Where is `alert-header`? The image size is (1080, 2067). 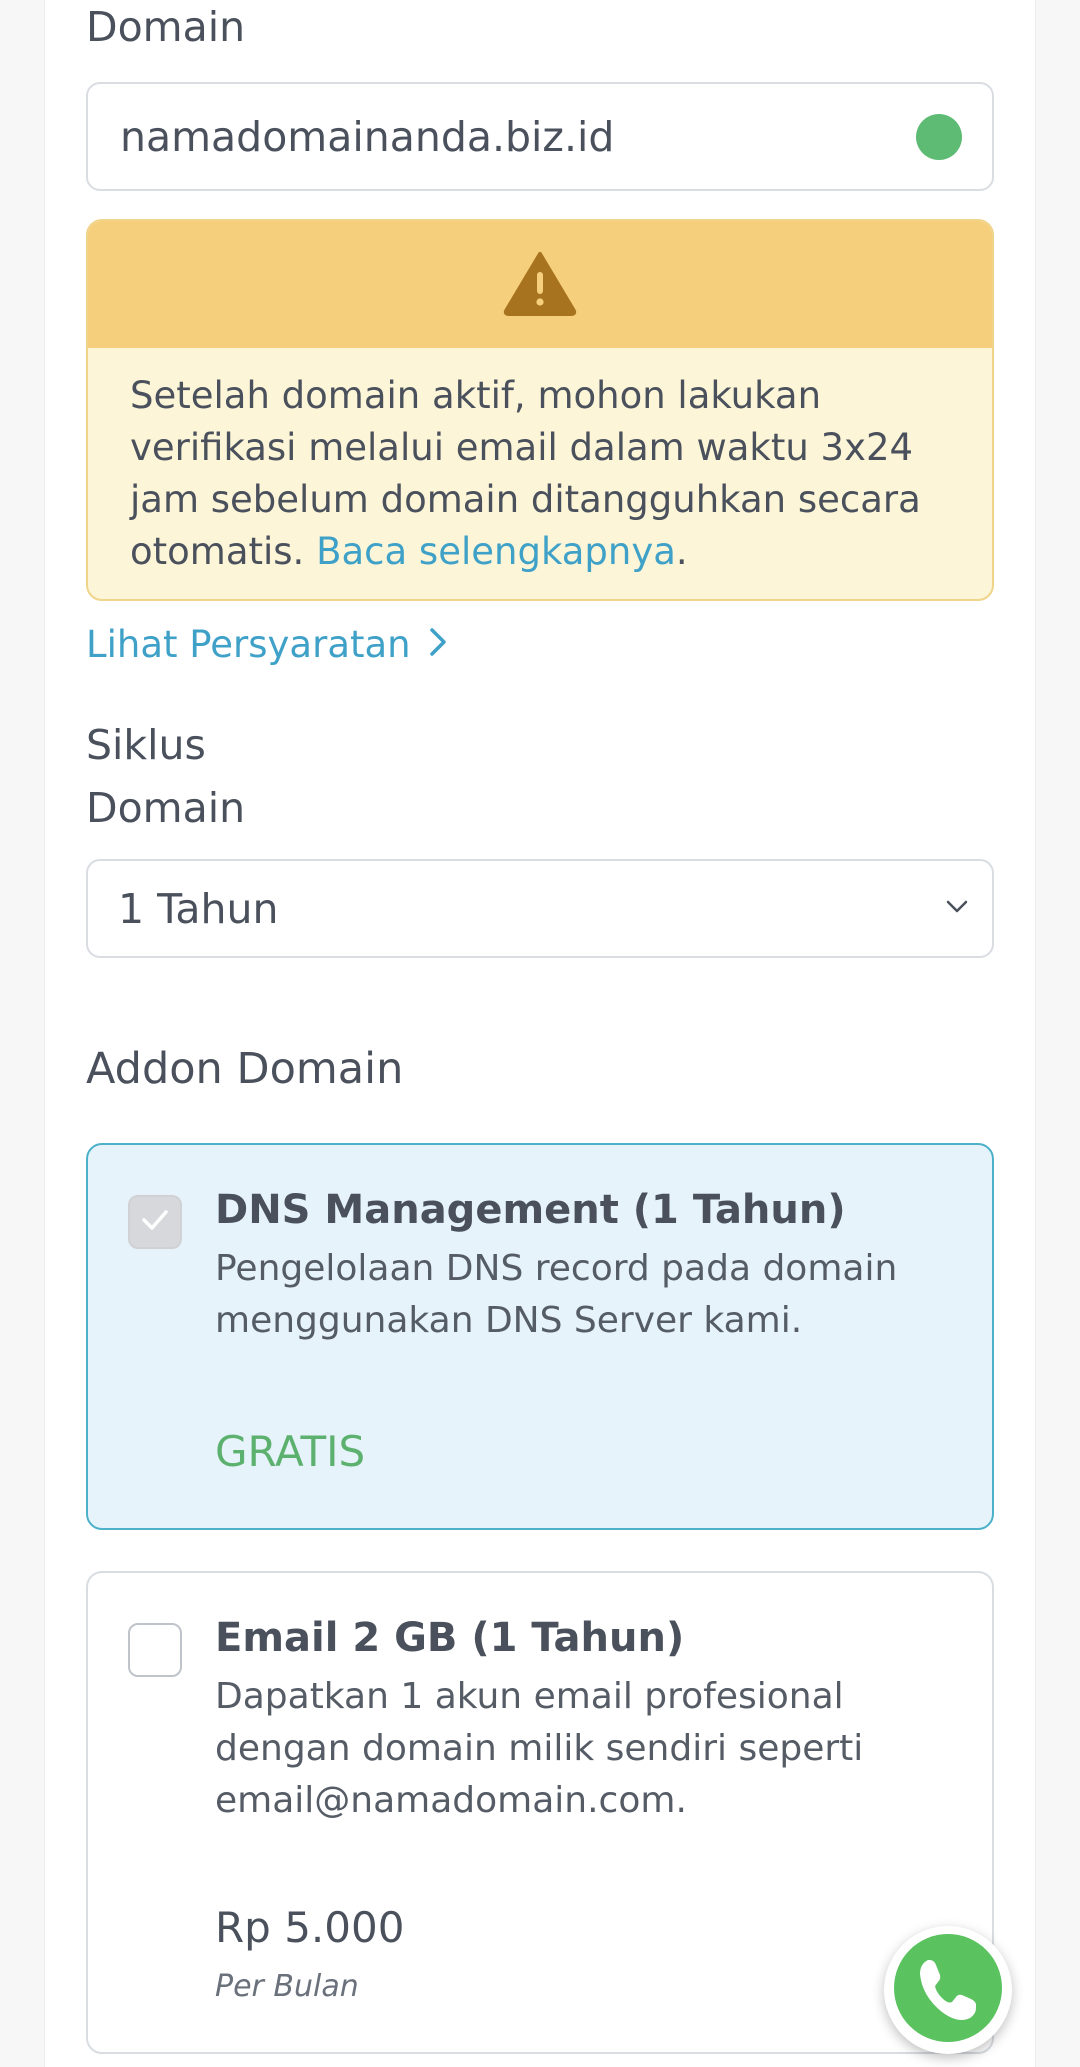 alert-header is located at coordinates (540, 284).